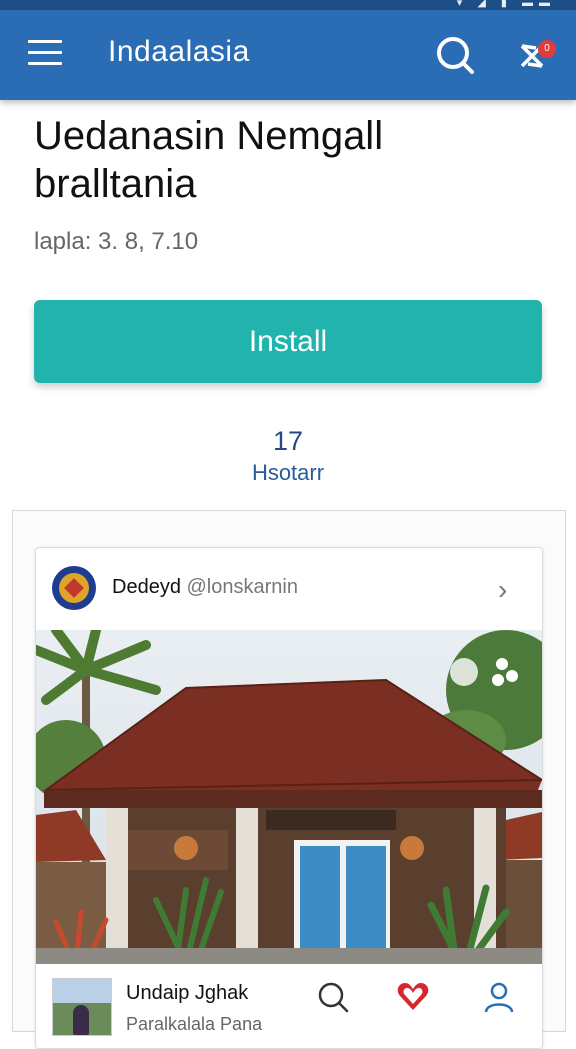 Image resolution: width=576 pixels, height=1049 pixels. What do you see at coordinates (116, 241) in the screenshot?
I see `app-version: lapla: 3. 8, 7.10` at bounding box center [116, 241].